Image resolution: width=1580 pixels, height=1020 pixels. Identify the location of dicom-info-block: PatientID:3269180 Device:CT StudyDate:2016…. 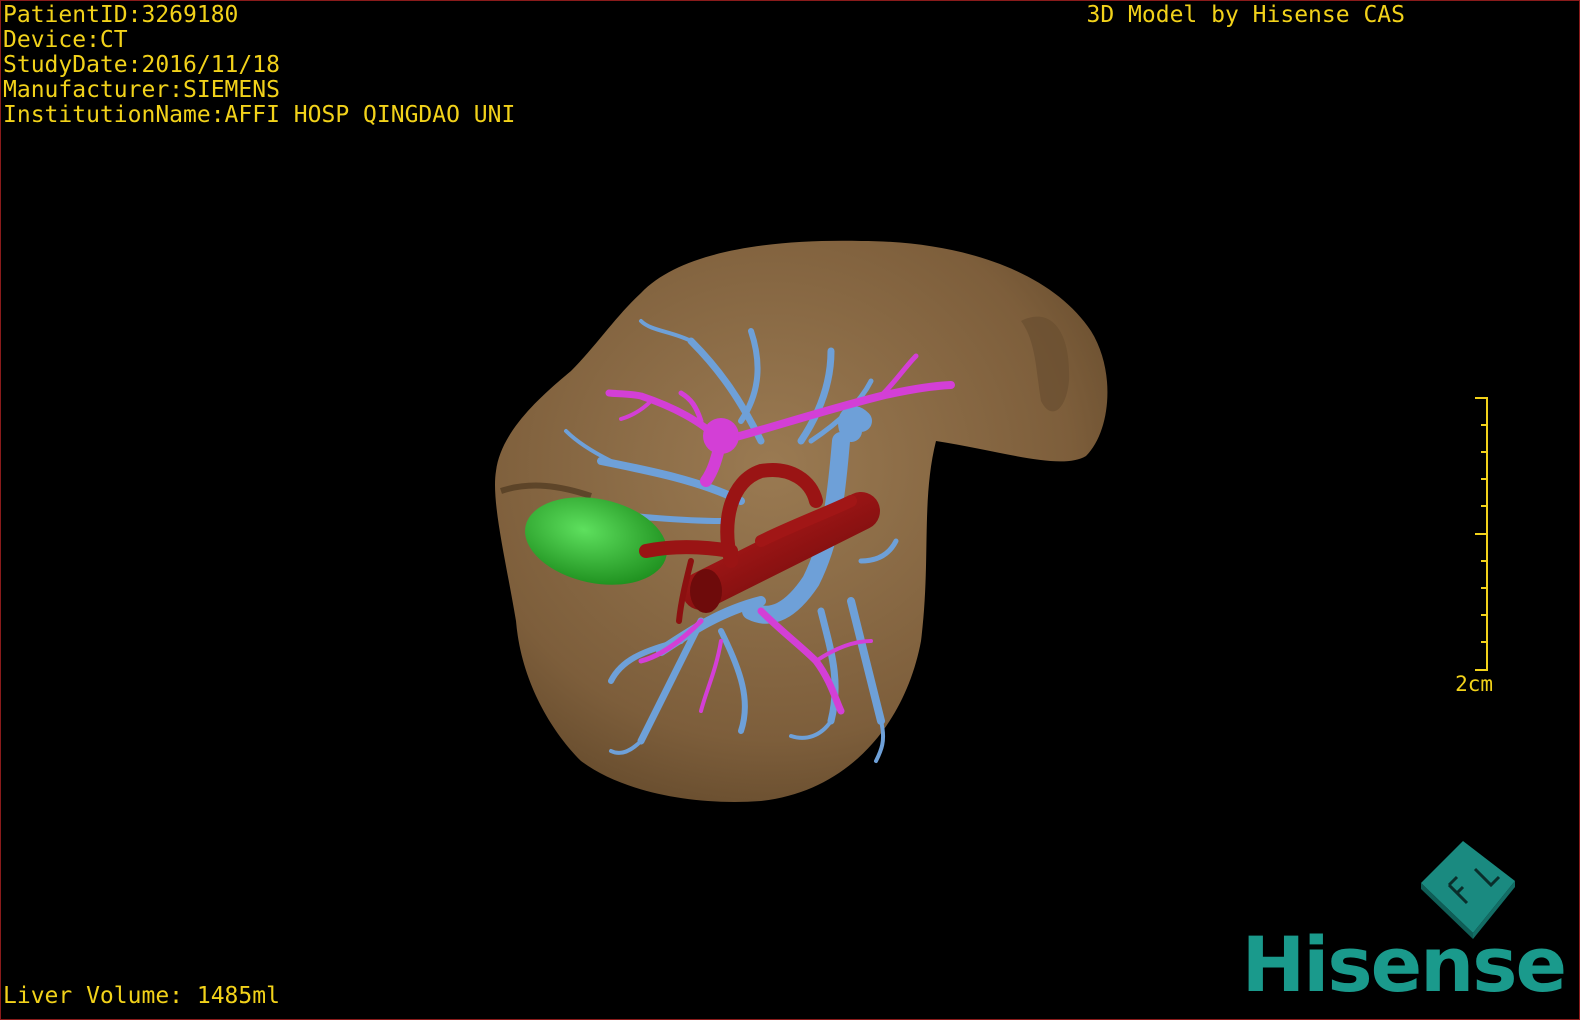
(259, 65).